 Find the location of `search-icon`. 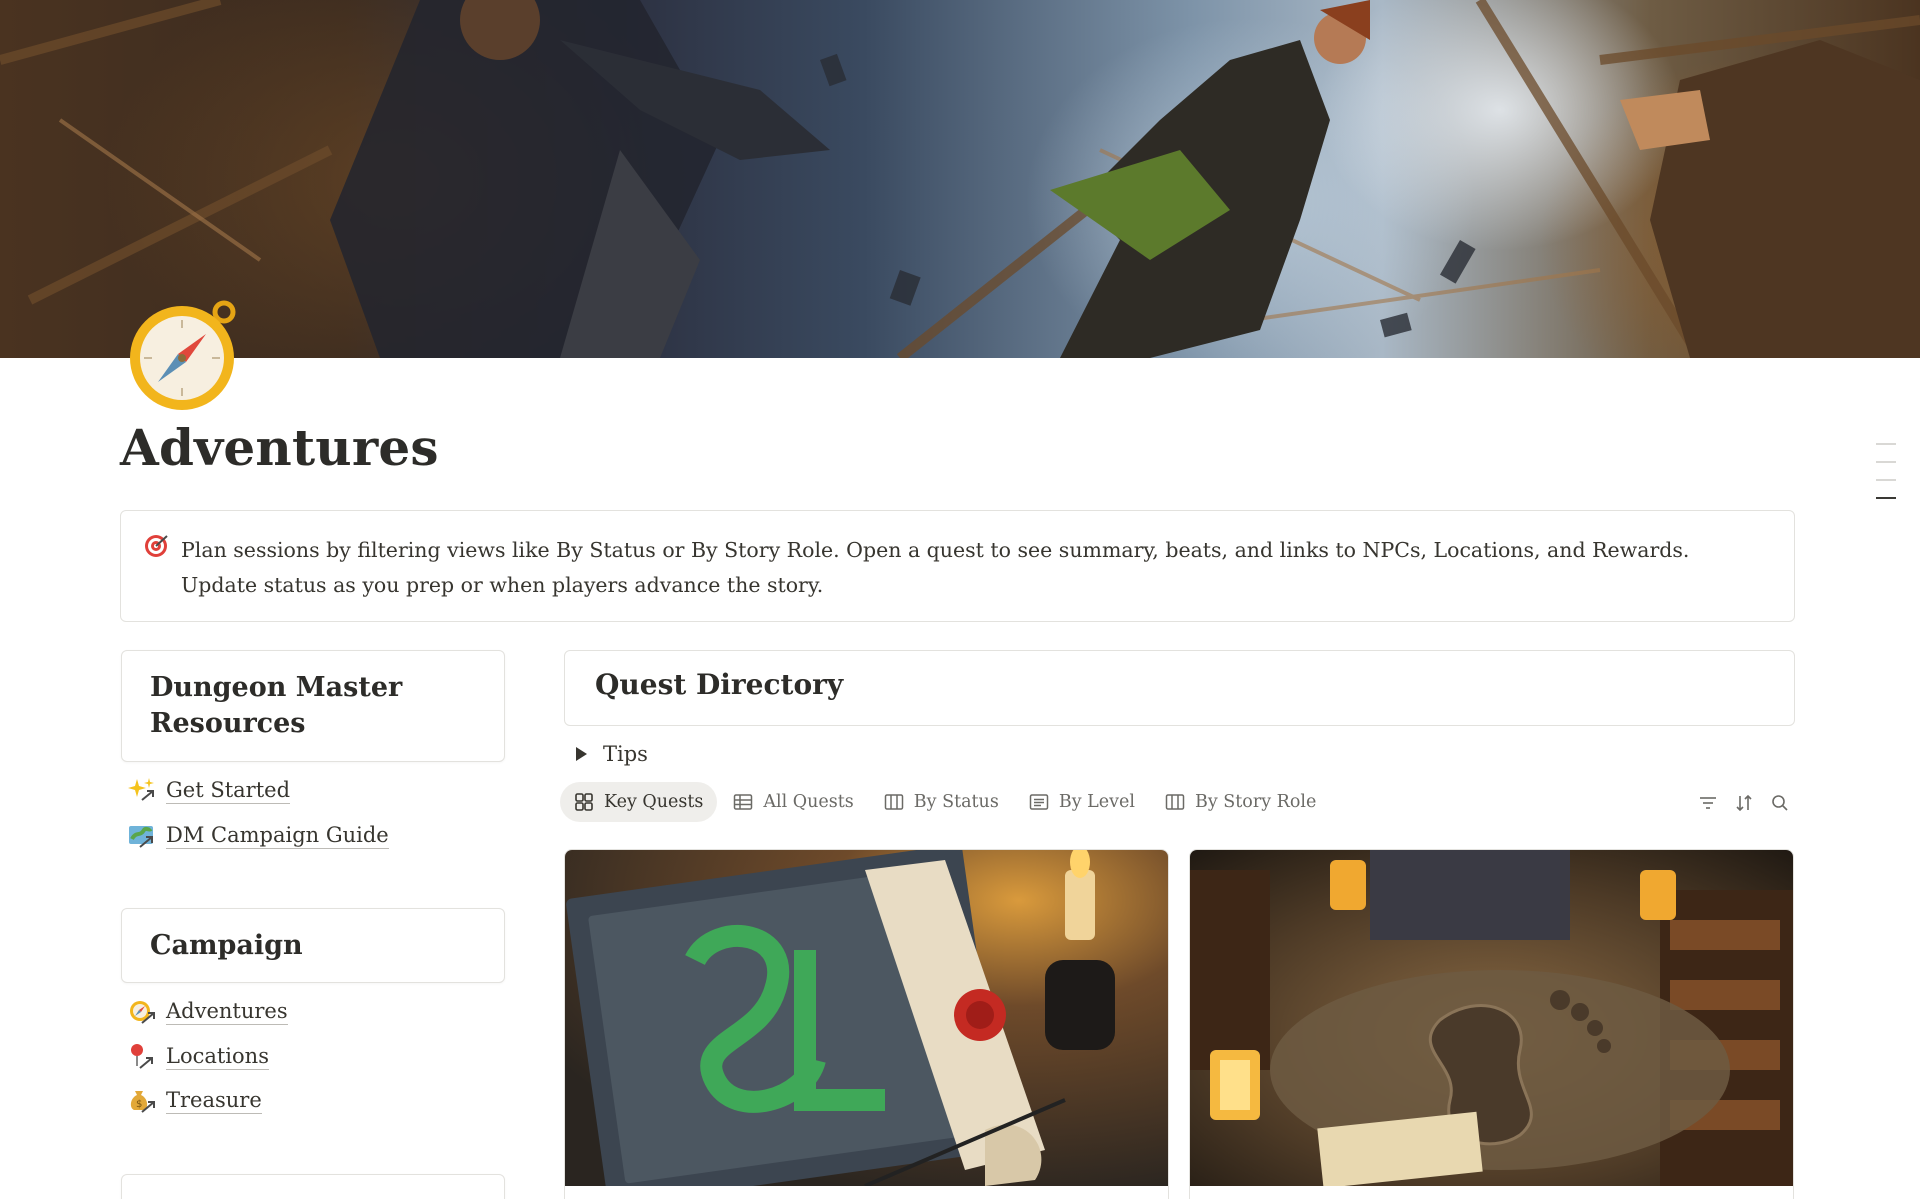

search-icon is located at coordinates (1780, 803).